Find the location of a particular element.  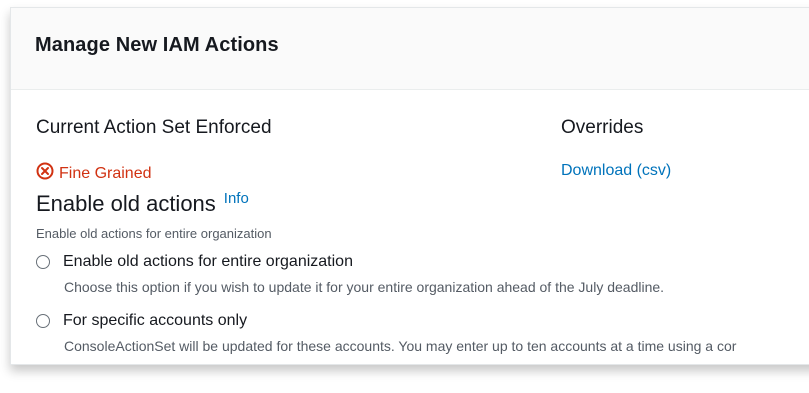

status-text: Fine Grained is located at coordinates (105, 173).